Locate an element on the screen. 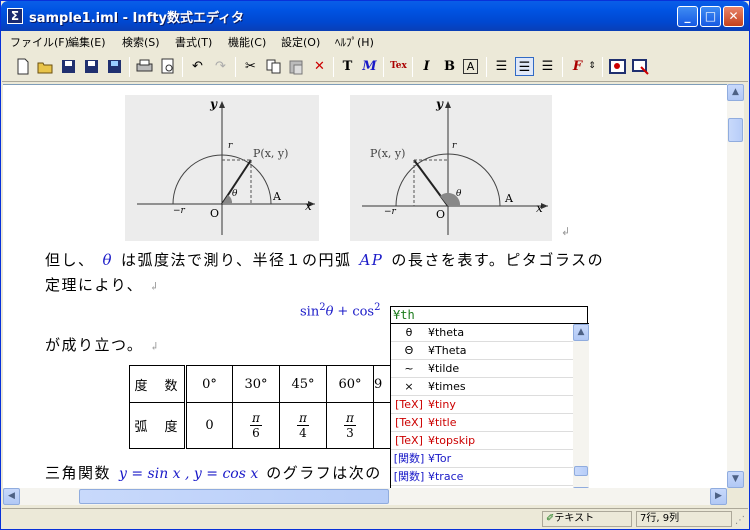 The width and height of the screenshot is (750, 530). print-icon is located at coordinates (144, 66).